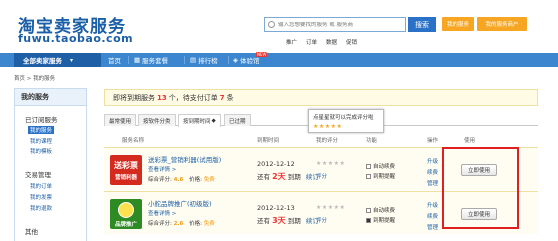 This screenshot has height=241, width=558. Describe the element at coordinates (162, 98) in the screenshot. I see `expiring-count: 13` at that location.